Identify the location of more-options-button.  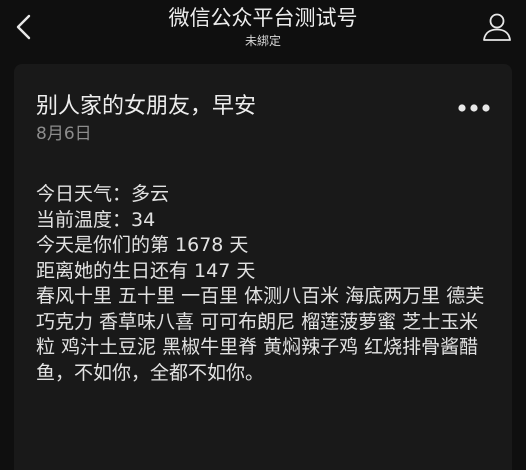
(474, 108).